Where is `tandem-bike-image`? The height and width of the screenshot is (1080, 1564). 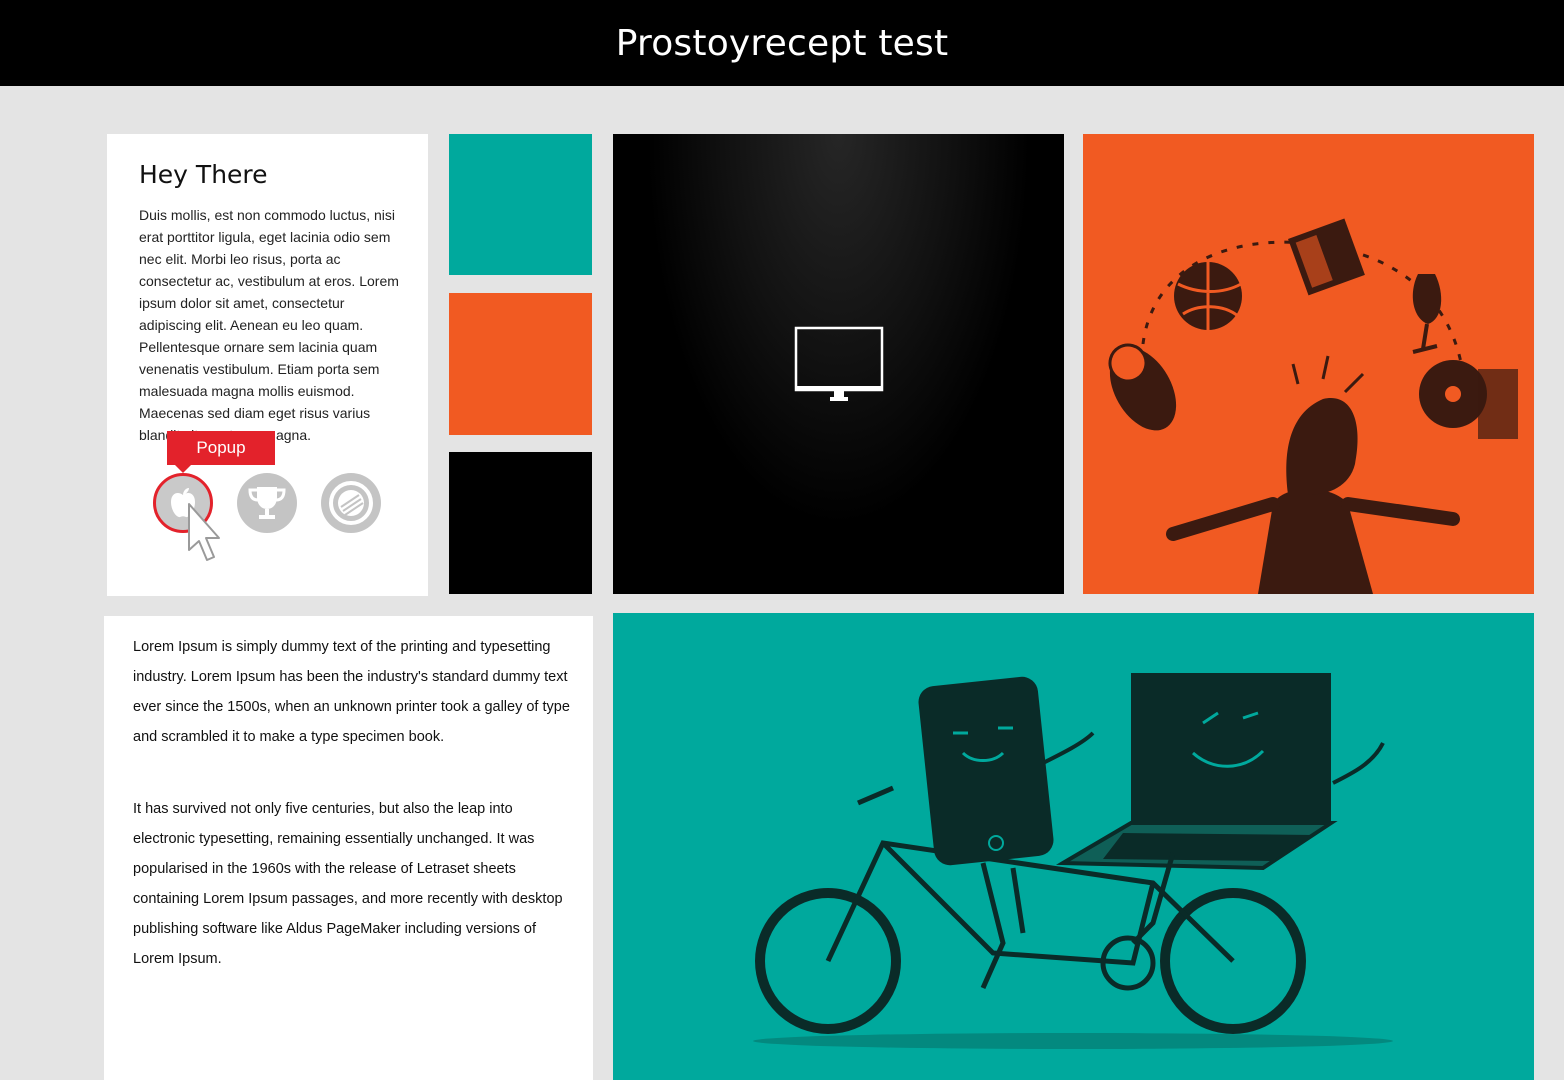 tandem-bike-image is located at coordinates (1073, 861).